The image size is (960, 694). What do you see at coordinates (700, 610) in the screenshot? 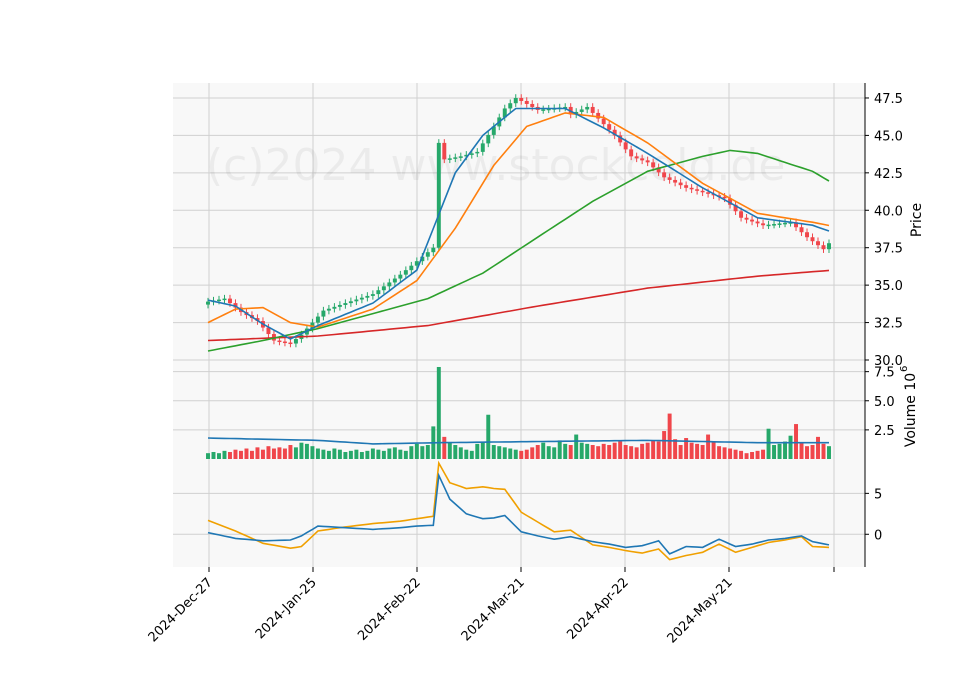
I see `x-tick-label: 2024-May-21` at bounding box center [700, 610].